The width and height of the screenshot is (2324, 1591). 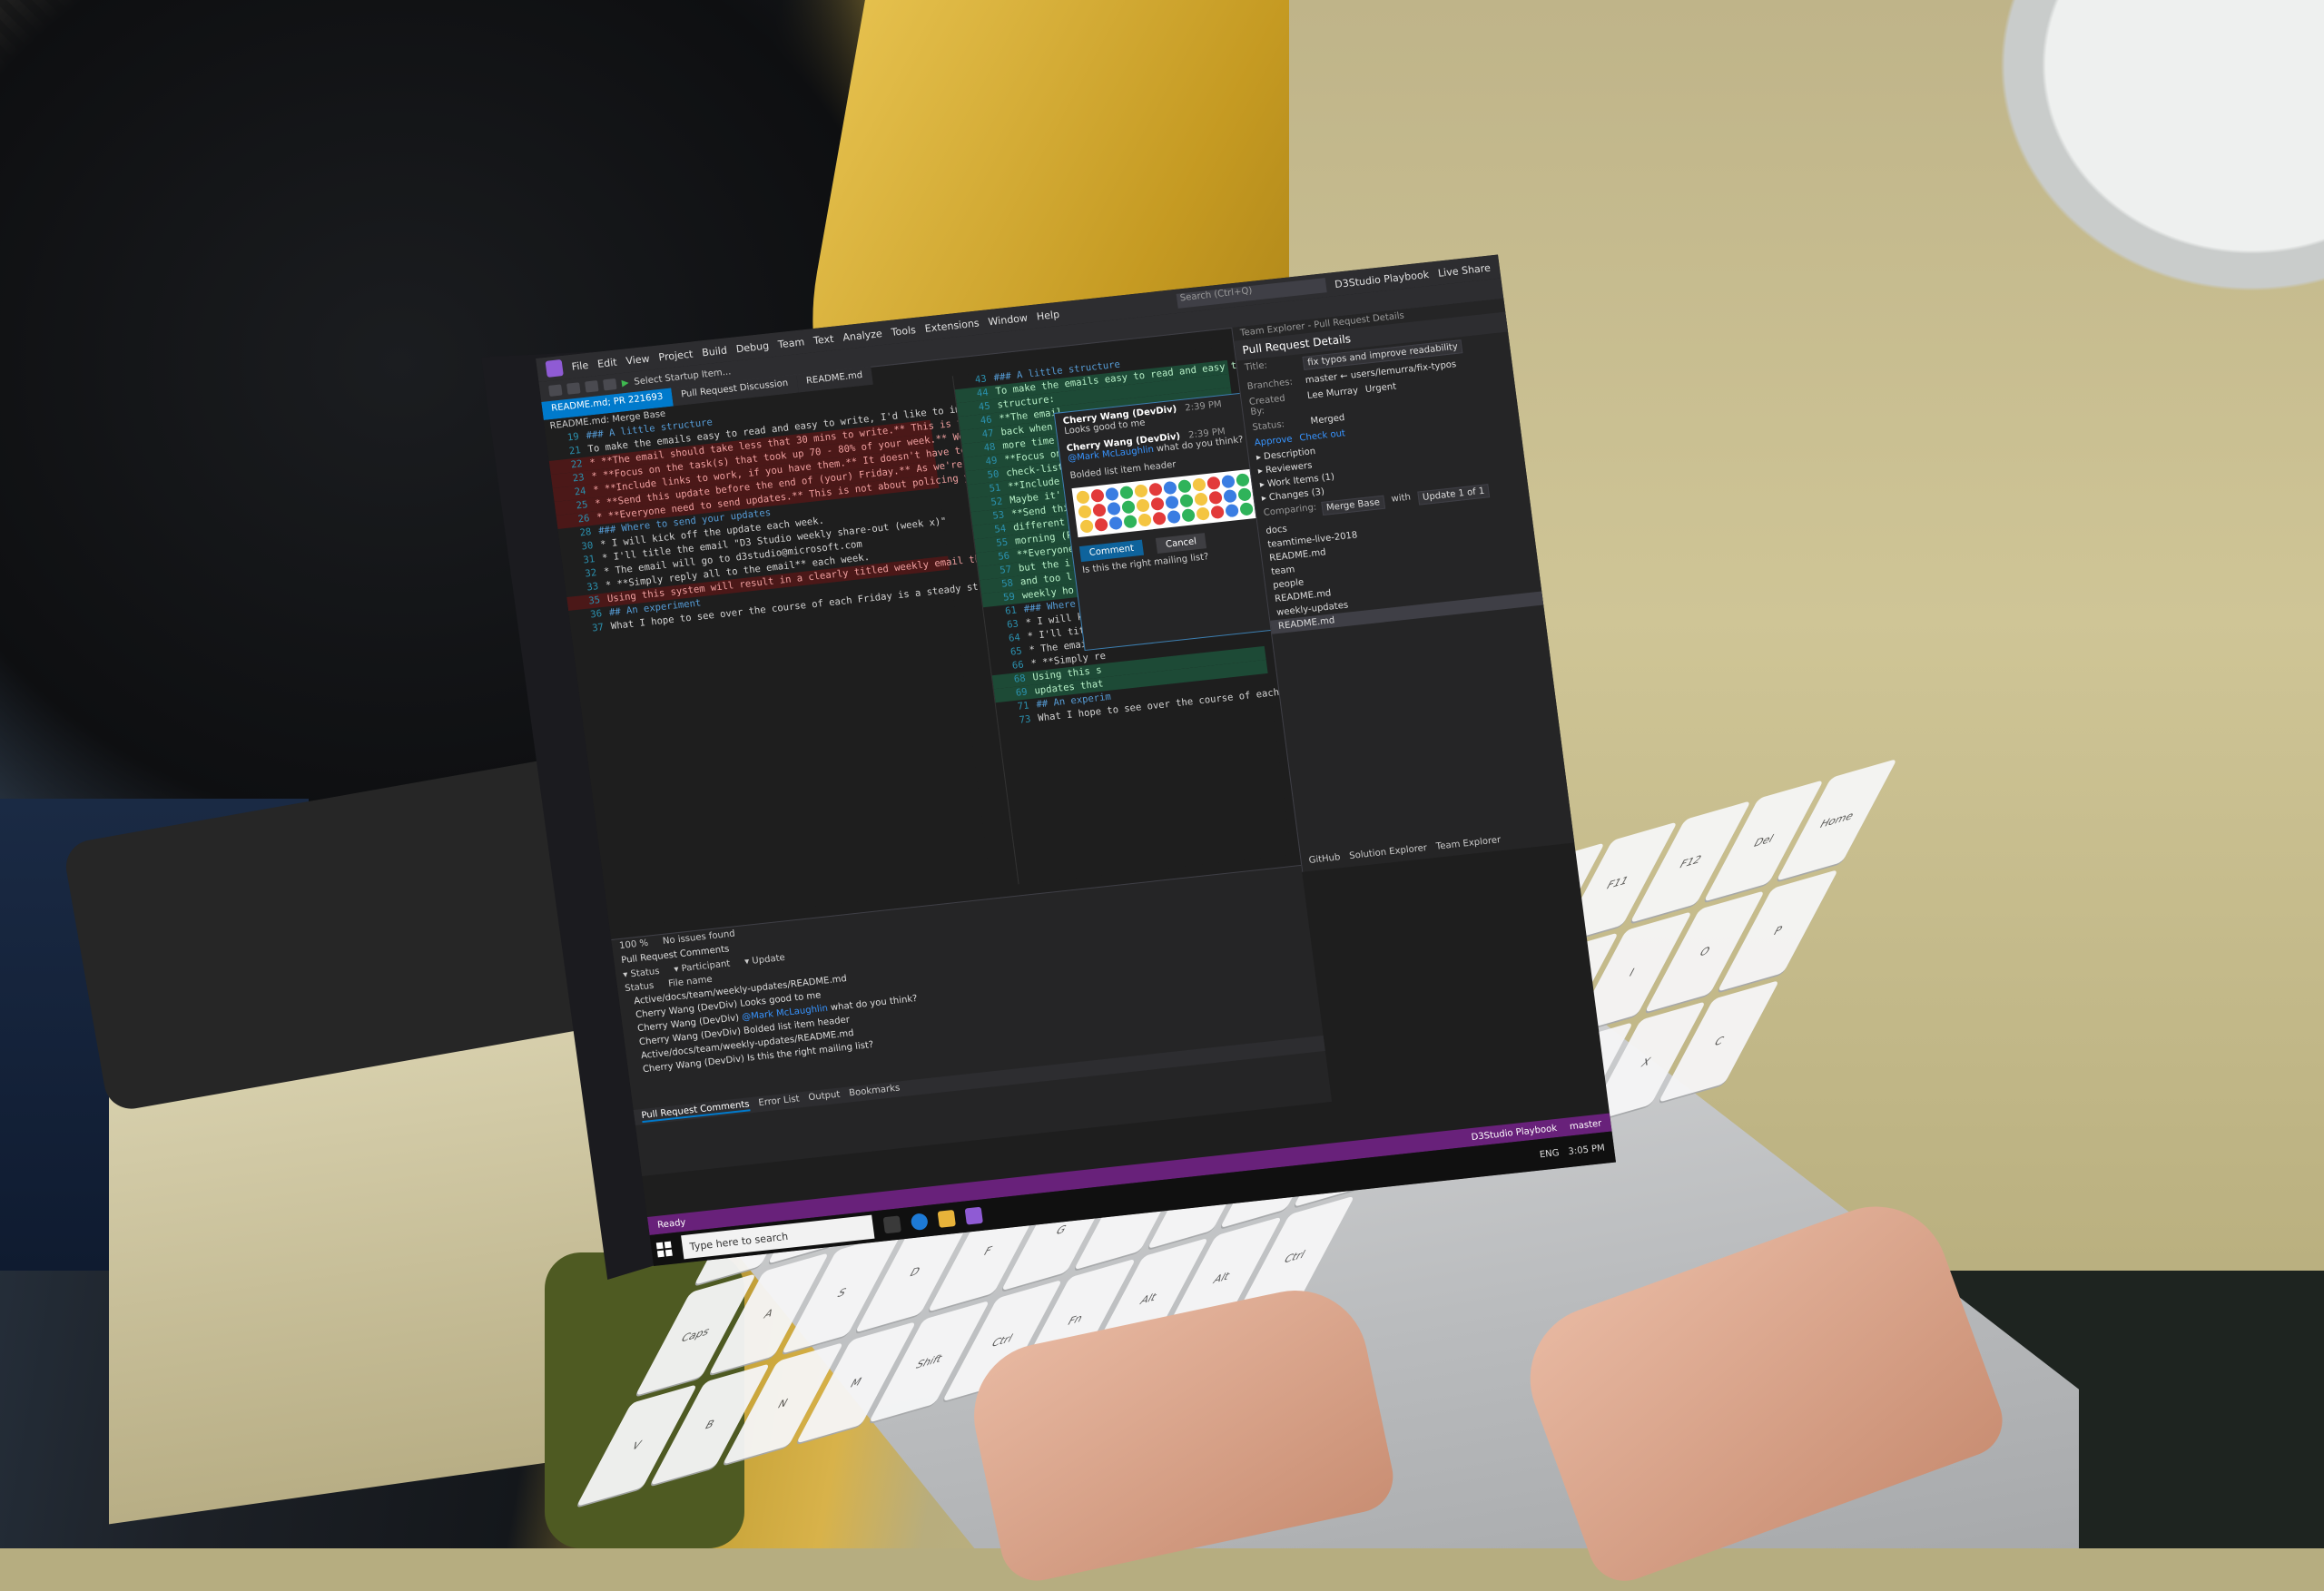 I want to click on menu-item-build: Build, so click(x=714, y=351).